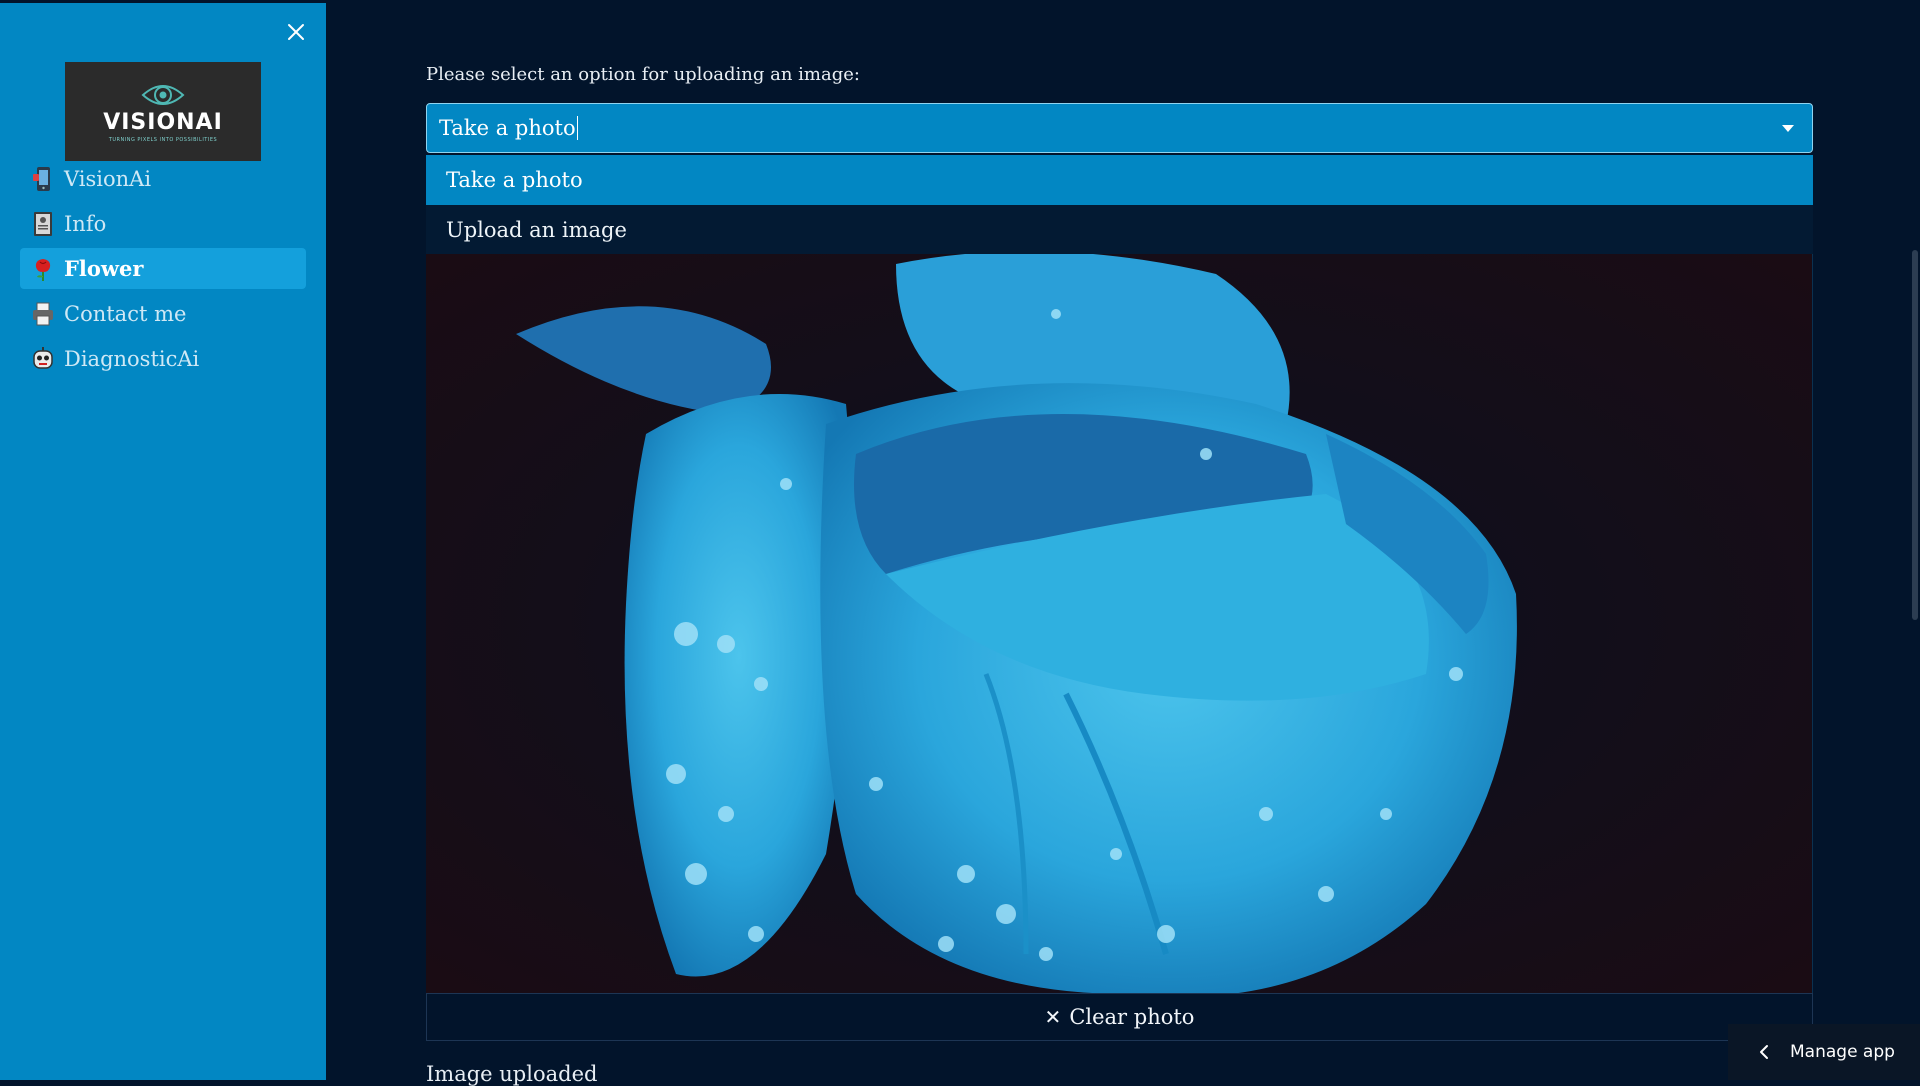 This screenshot has height=1086, width=1920. Describe the element at coordinates (163, 122) in the screenshot. I see `logo-wordmark: VISIONAI` at that location.